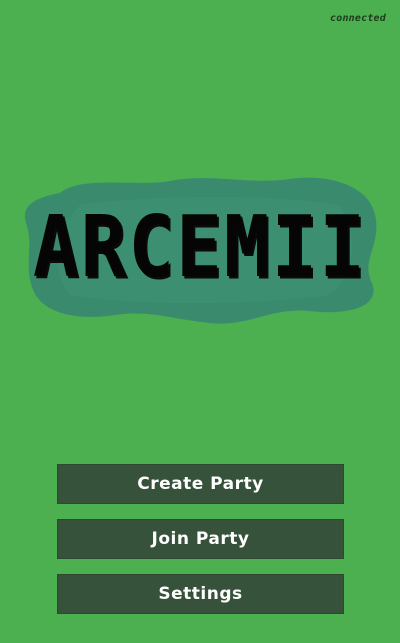 This screenshot has width=400, height=643. Describe the element at coordinates (200, 594) in the screenshot. I see `settings-button: Settings` at that location.